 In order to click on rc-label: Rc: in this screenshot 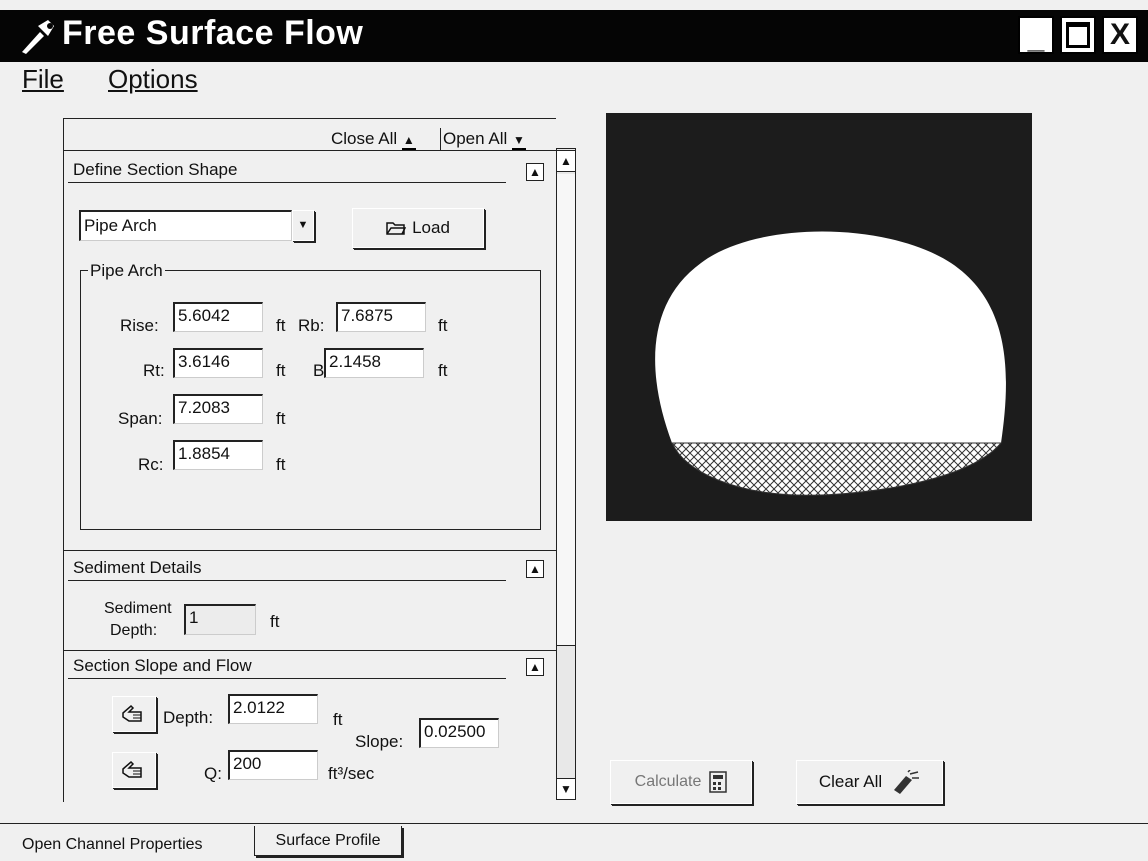, I will do `click(151, 464)`.